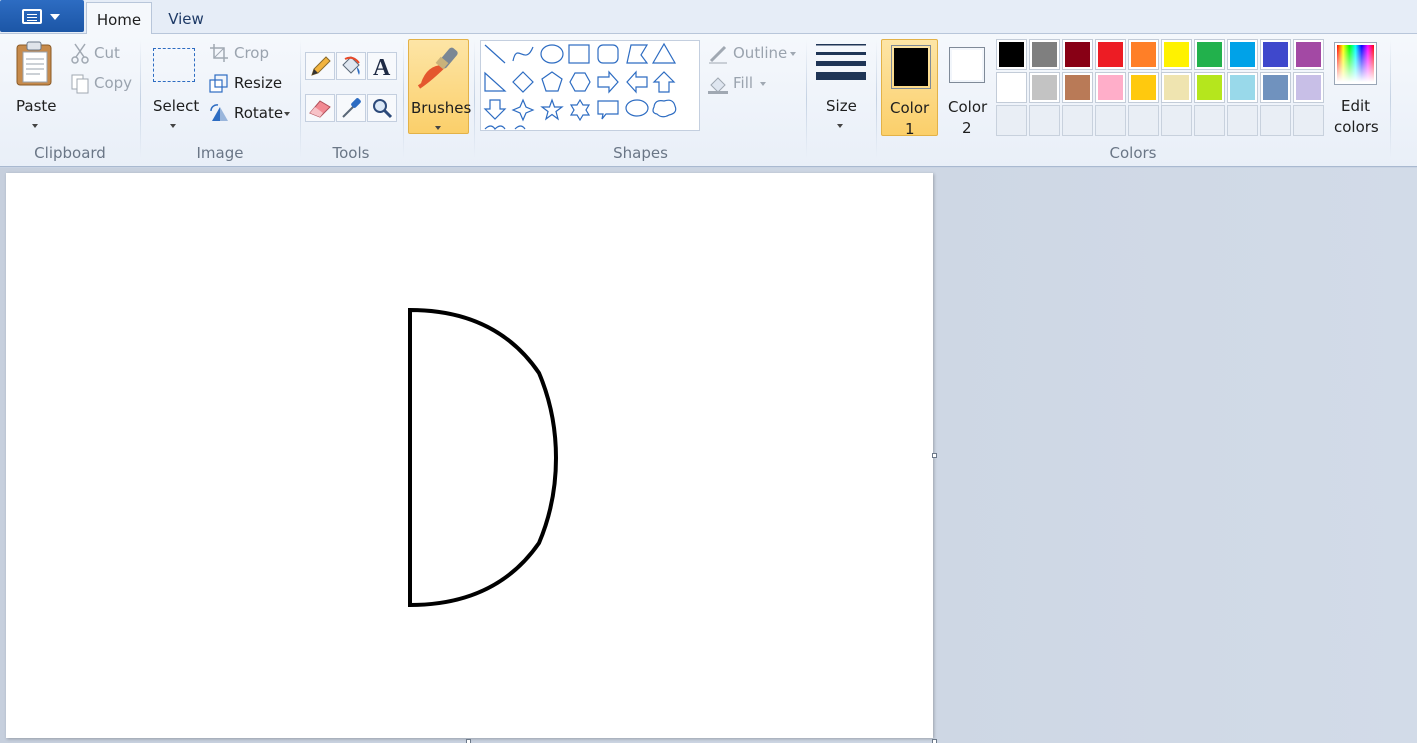 This screenshot has height=743, width=1417. I want to click on oval-shape-icon, so click(552, 54).